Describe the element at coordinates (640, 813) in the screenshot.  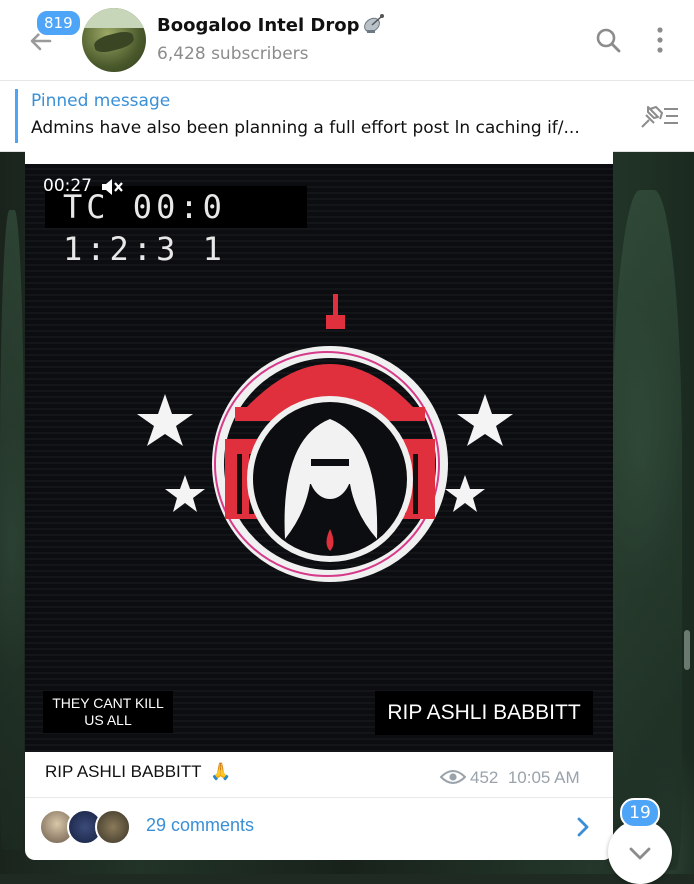
I see `scroll-unread-badge: 19` at that location.